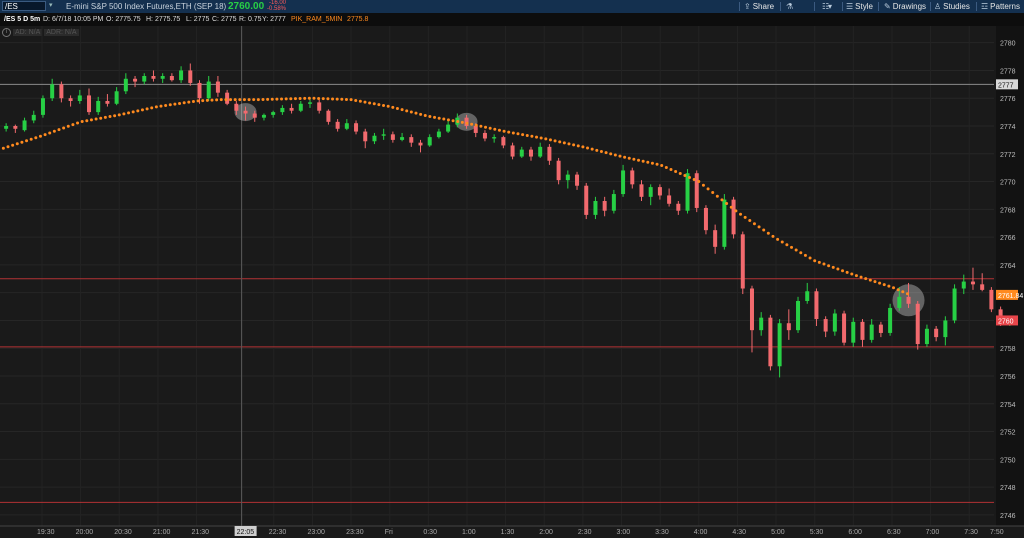 The width and height of the screenshot is (1024, 538). I want to click on separator, so click(878, 6).